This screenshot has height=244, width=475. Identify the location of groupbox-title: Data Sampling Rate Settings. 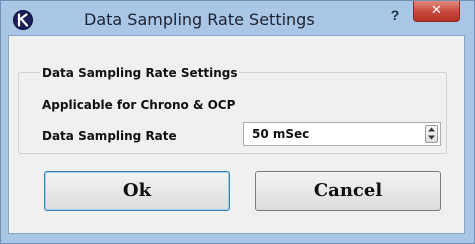
(140, 73).